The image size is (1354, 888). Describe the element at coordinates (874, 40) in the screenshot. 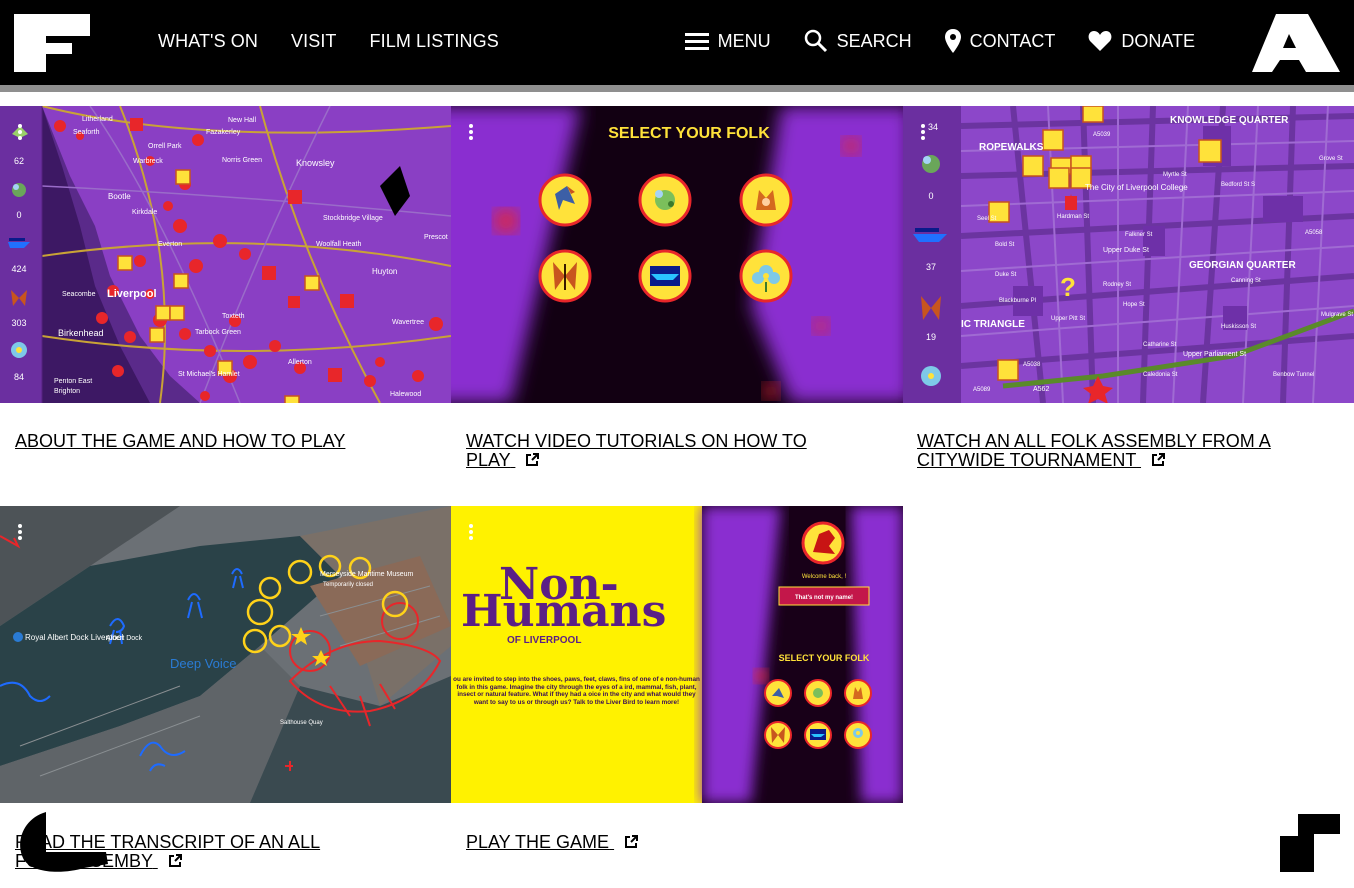

I see `search-label: SEARCH` at that location.